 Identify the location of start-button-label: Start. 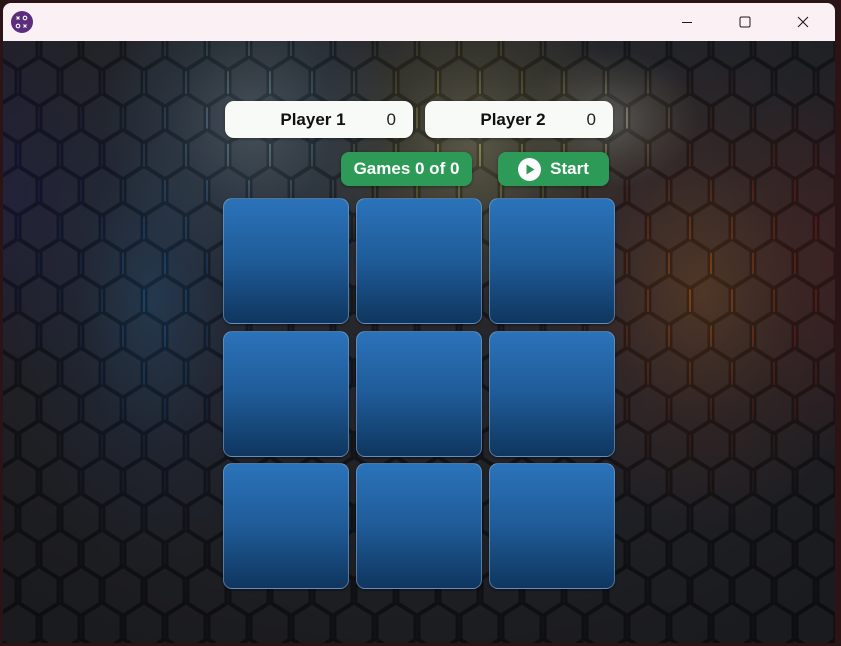
(569, 168).